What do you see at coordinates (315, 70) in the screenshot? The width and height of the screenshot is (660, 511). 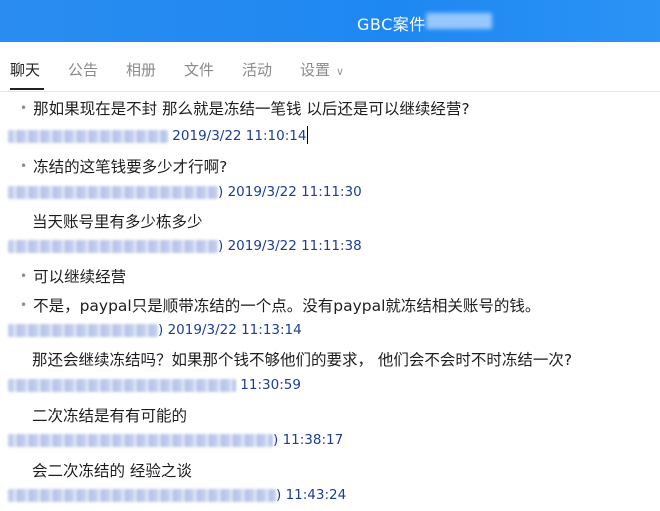 I see `tab-settings-label: 设置` at bounding box center [315, 70].